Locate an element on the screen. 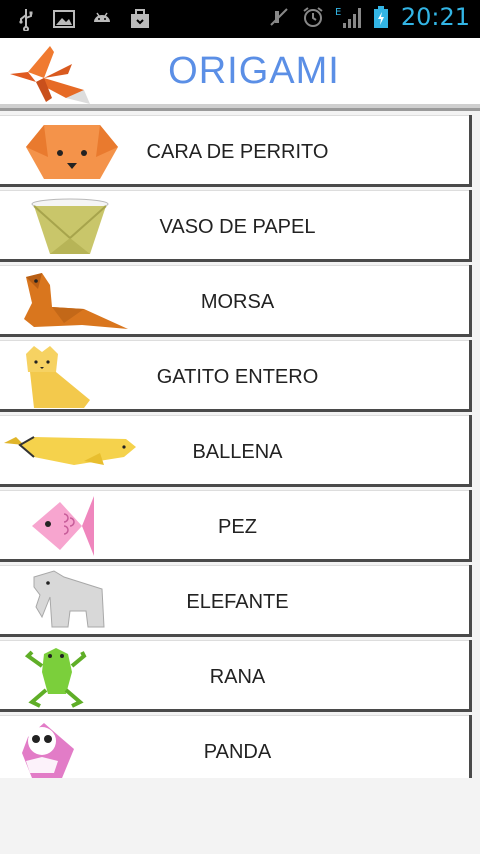 Image resolution: width=480 pixels, height=854 pixels. list-item-rana: RANA is located at coordinates (236, 676).